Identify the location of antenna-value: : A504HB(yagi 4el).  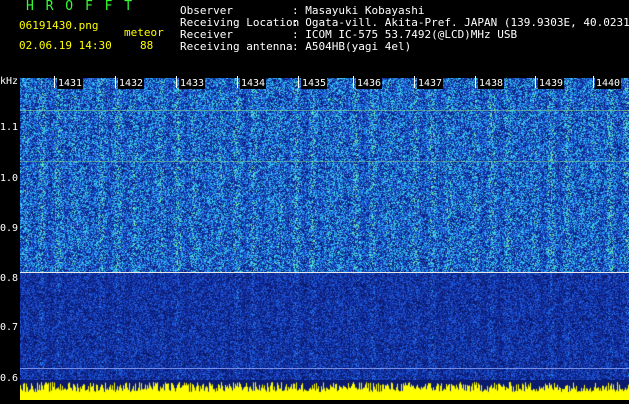
(352, 46).